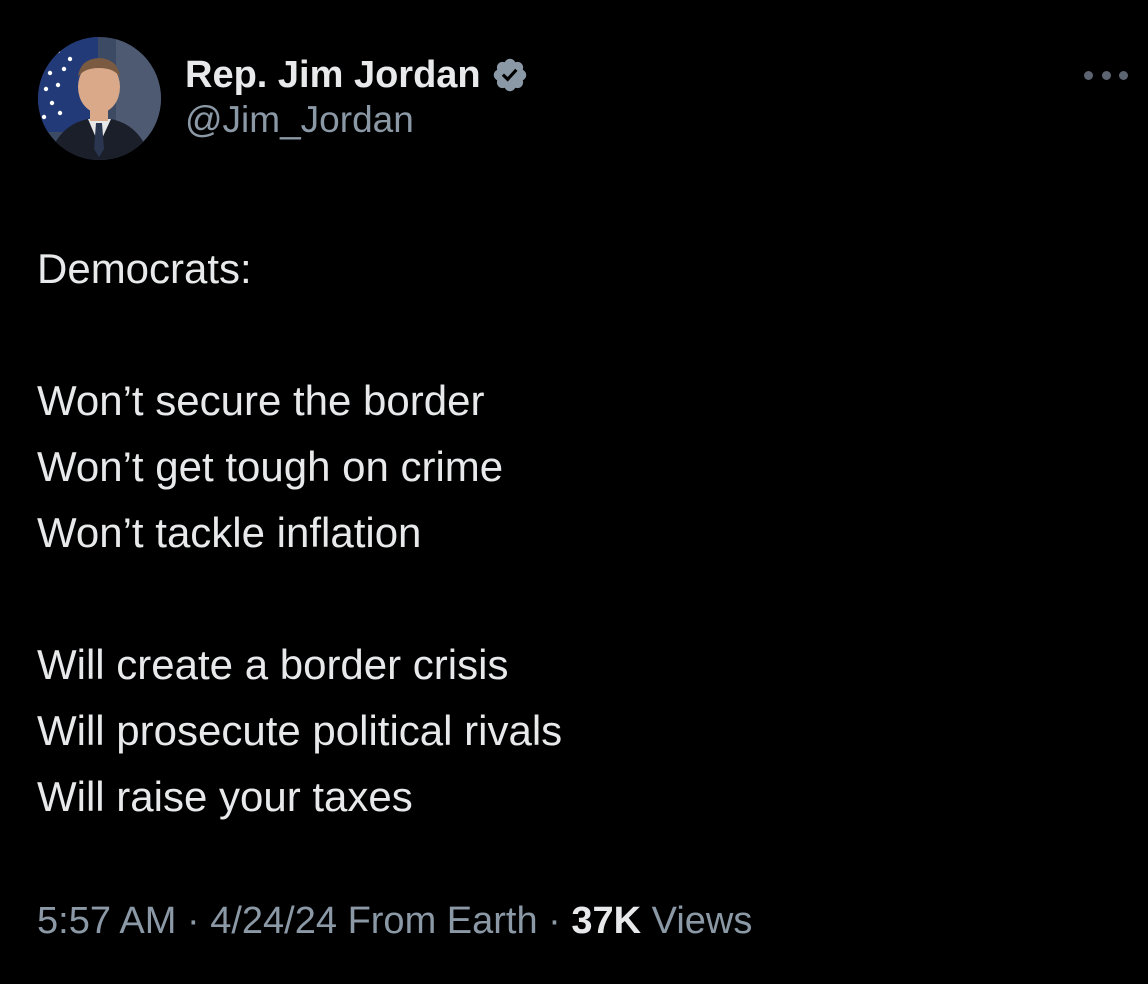 This screenshot has width=1148, height=984. I want to click on verified-badge-icon, so click(510, 75).